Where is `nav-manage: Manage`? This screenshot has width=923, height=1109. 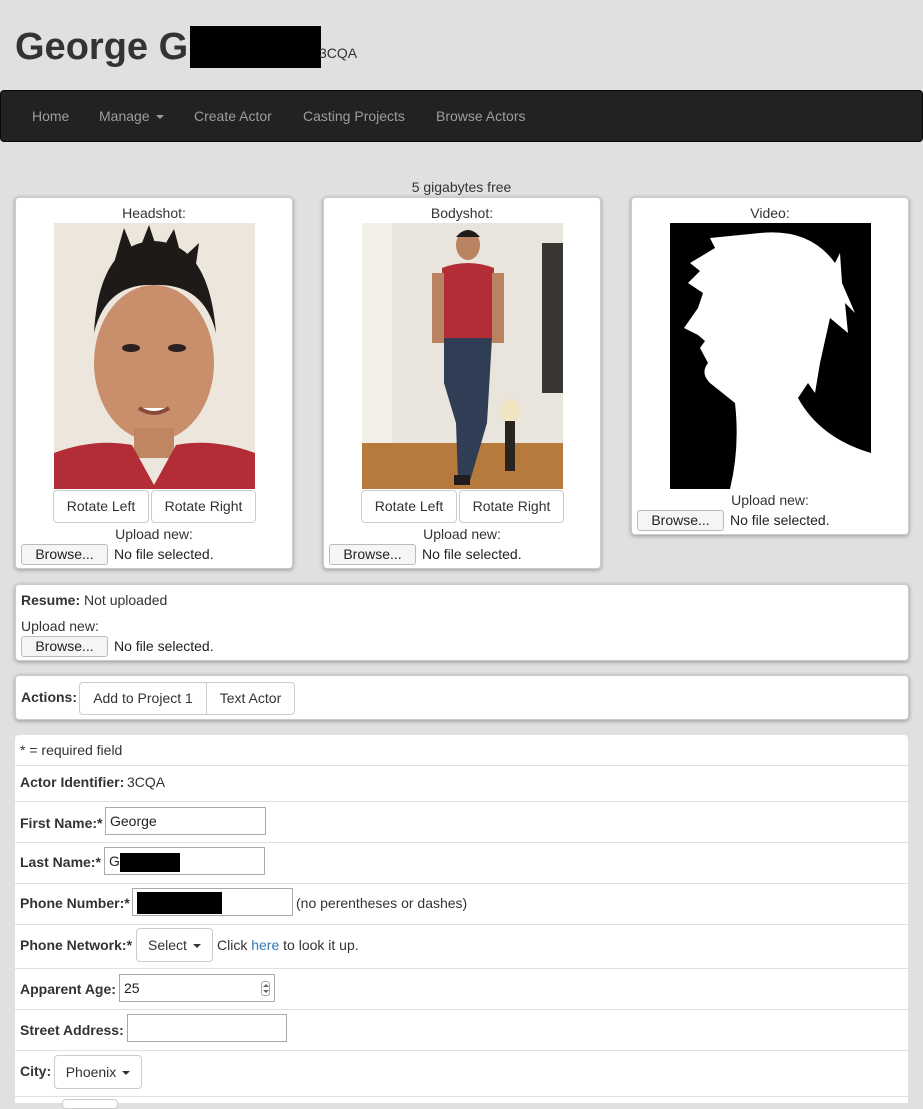 nav-manage: Manage is located at coordinates (131, 116).